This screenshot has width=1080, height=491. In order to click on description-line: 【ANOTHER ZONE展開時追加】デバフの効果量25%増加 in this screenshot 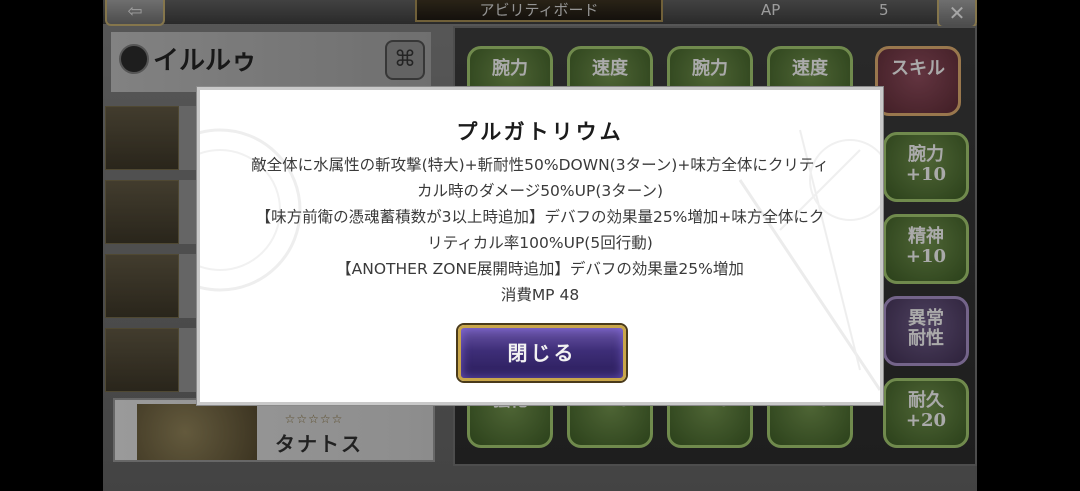, I will do `click(540, 269)`.